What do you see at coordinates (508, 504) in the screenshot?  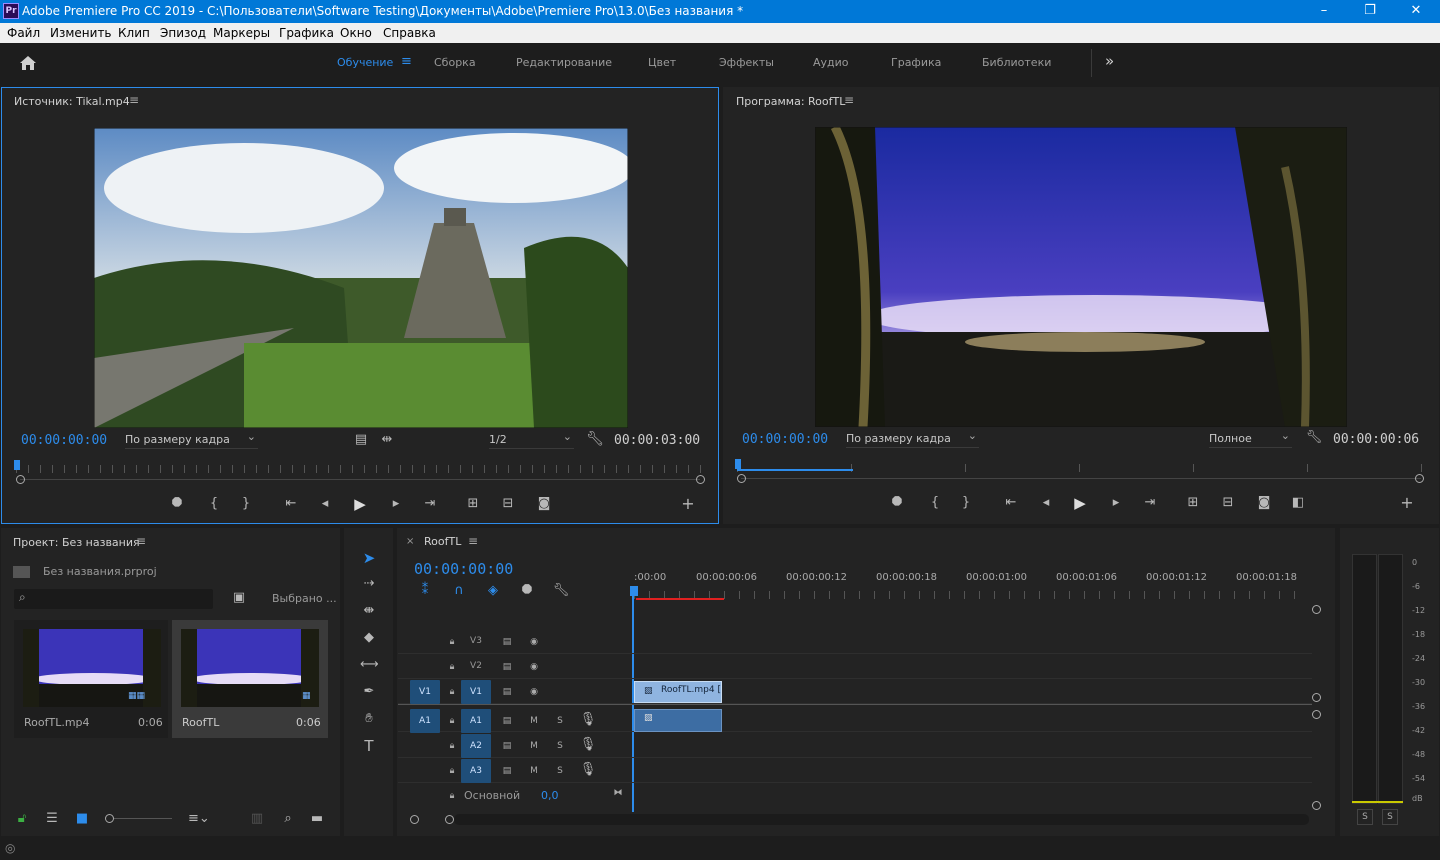 I see `overwrite-icon: ⊟` at bounding box center [508, 504].